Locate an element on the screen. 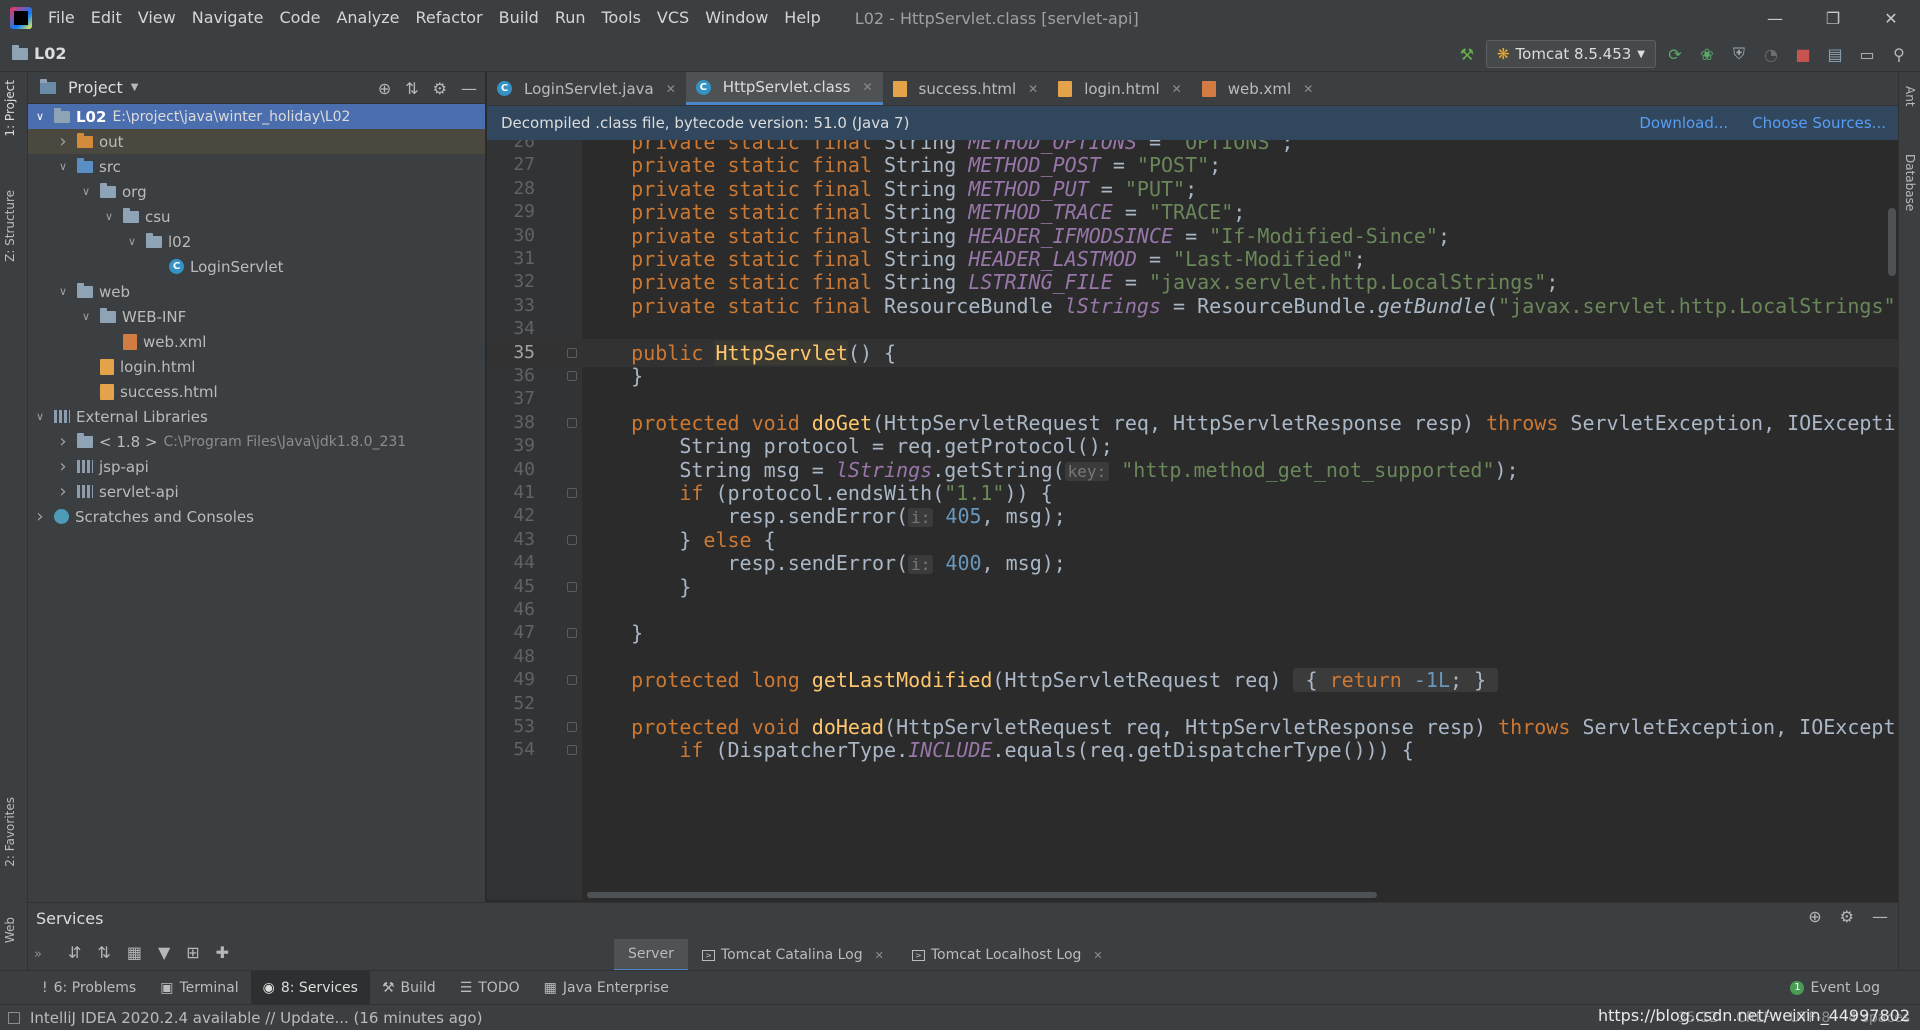 This screenshot has height=1030, width=1920. editor-vertical-scrollbar is located at coordinates (1892, 242).